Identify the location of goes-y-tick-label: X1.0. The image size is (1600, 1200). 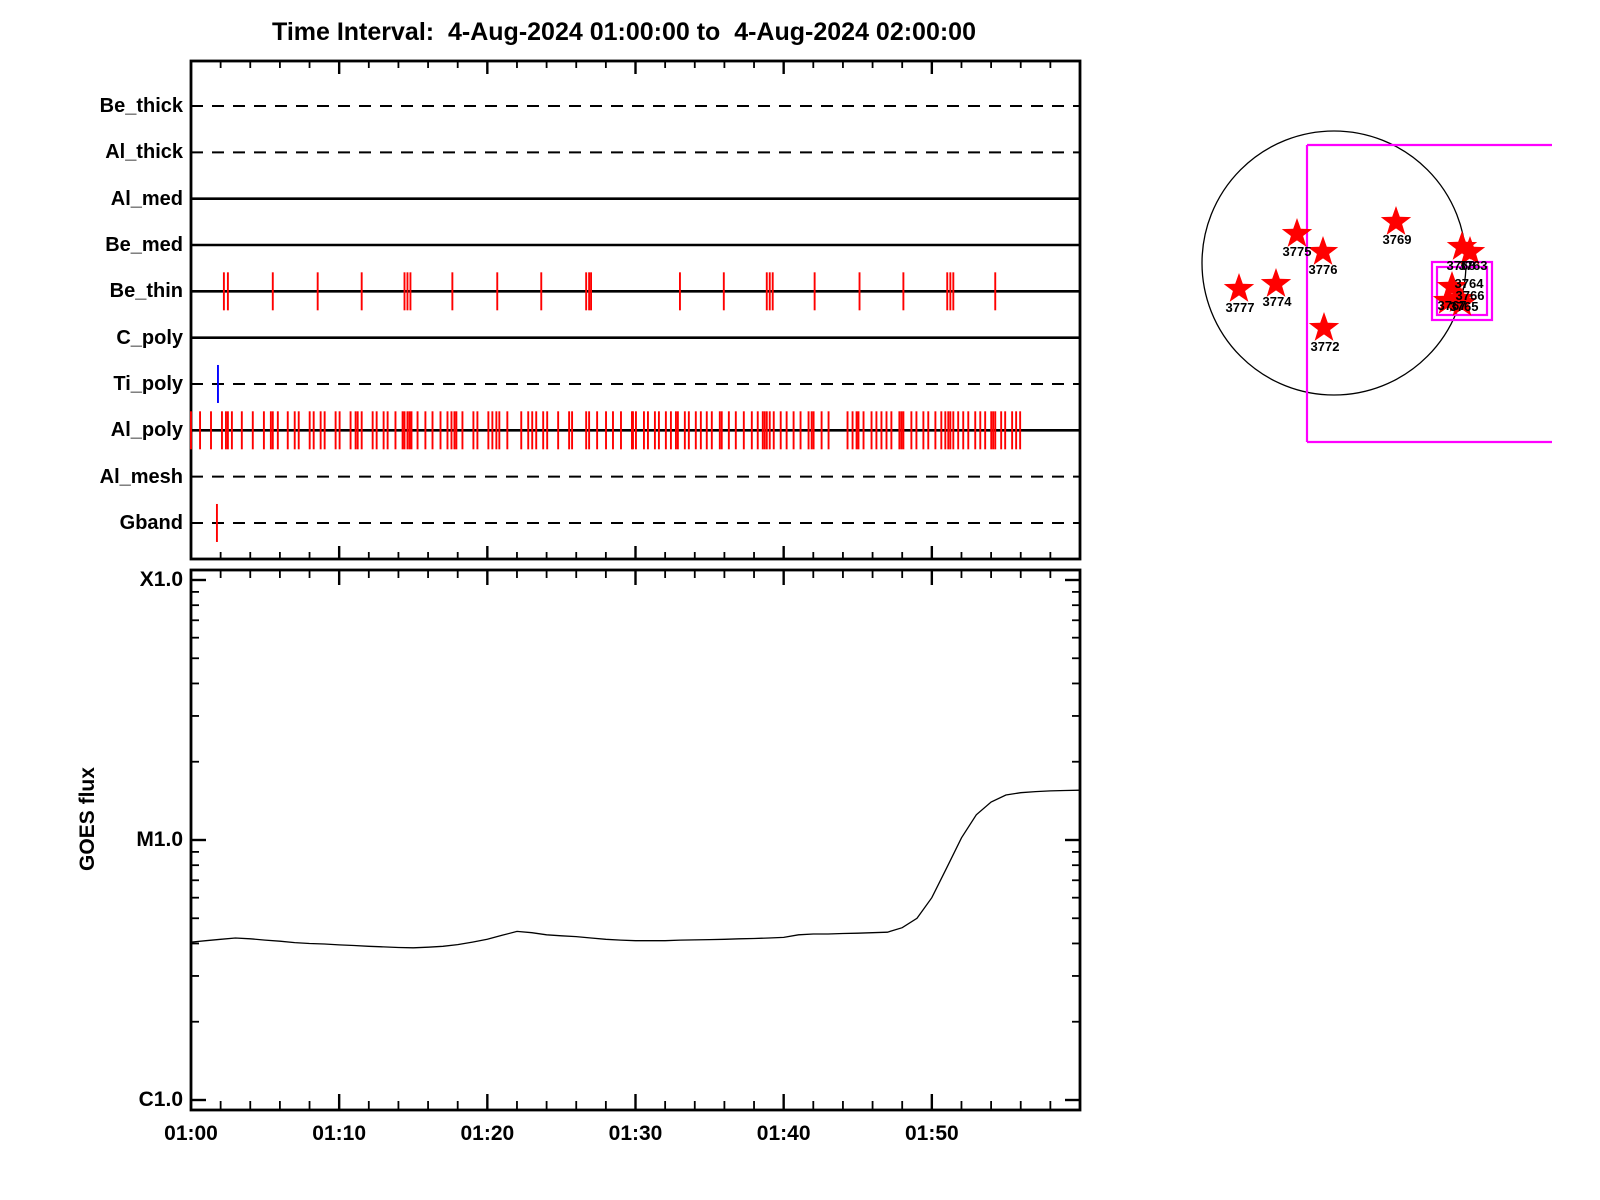
(161, 579).